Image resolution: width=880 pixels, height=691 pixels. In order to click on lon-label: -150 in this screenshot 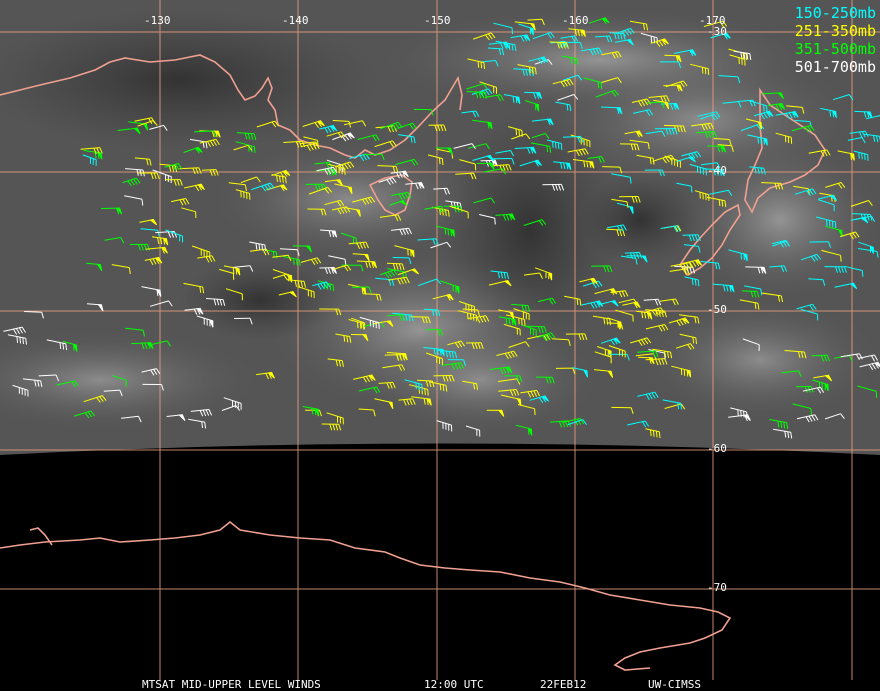, I will do `click(437, 21)`.